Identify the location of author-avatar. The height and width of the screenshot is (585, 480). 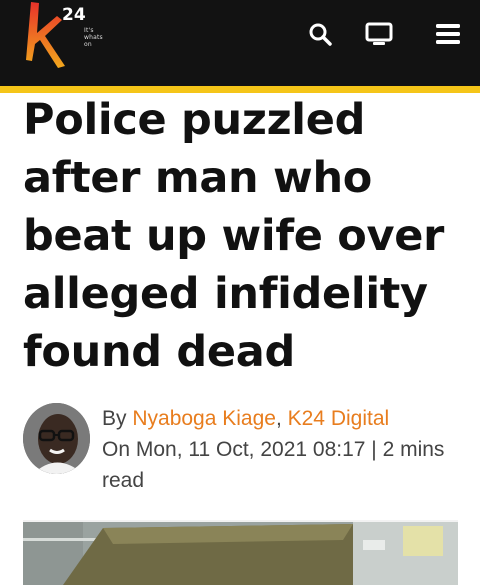
(56, 438).